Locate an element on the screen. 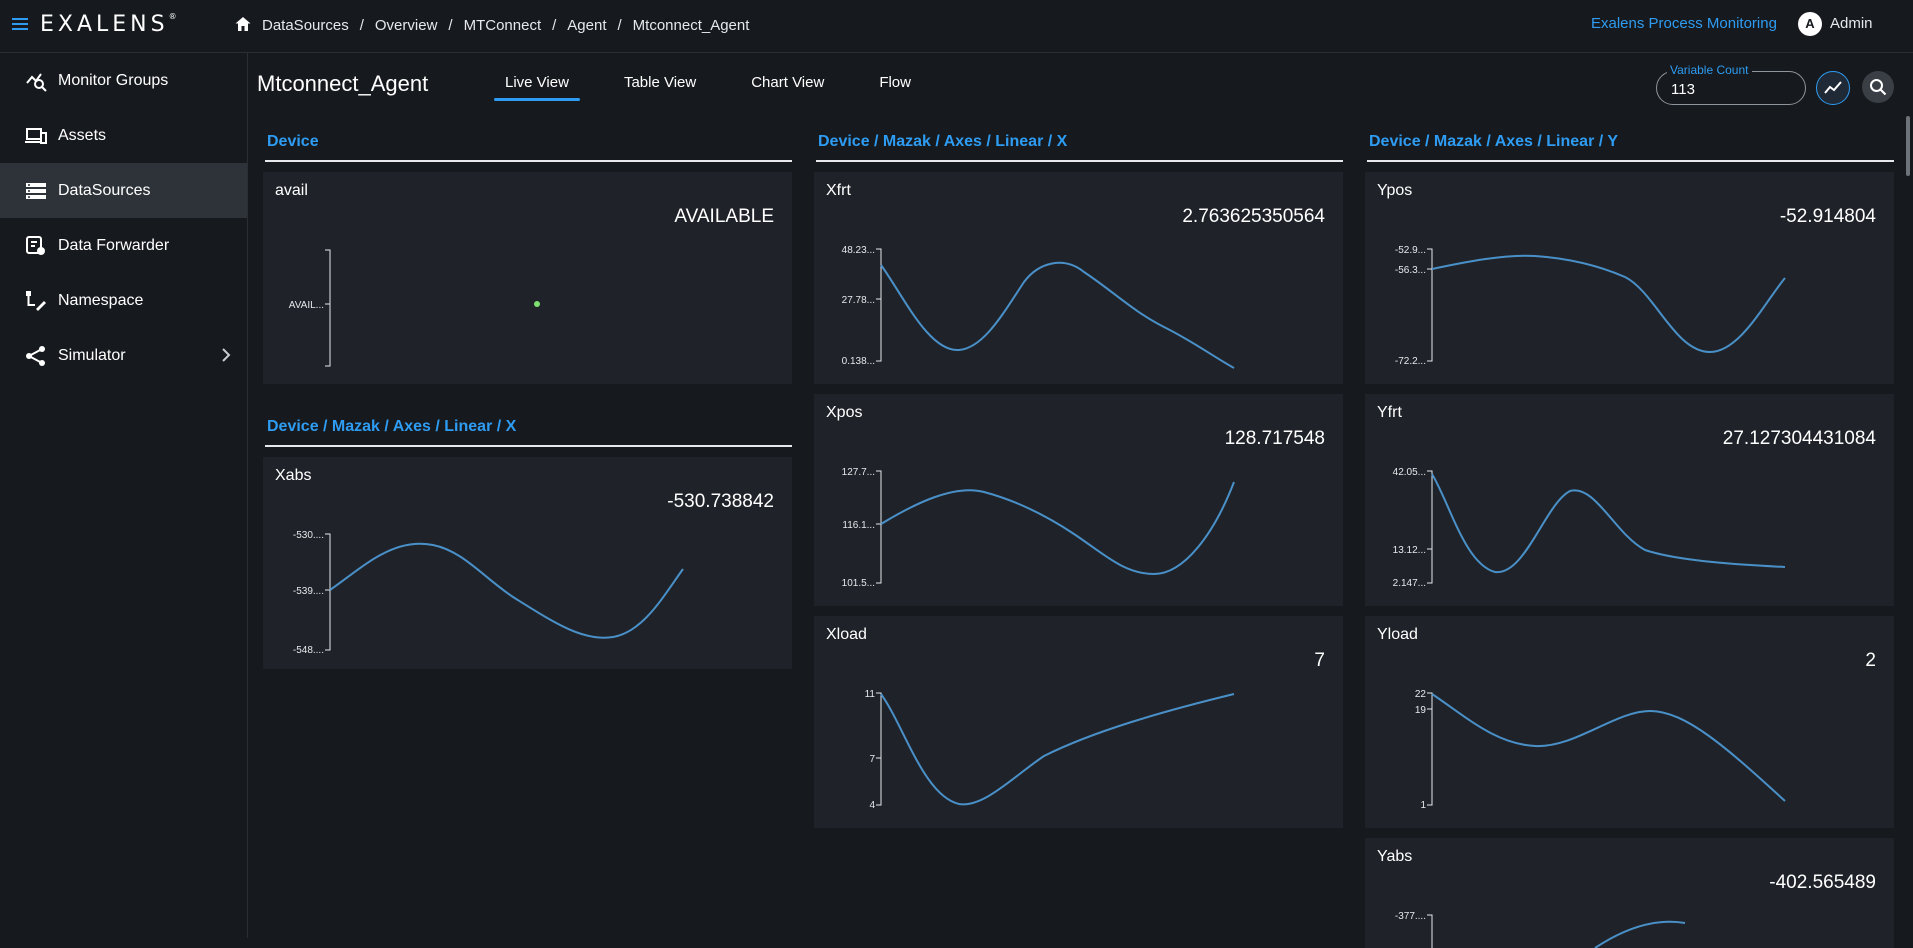 Image resolution: width=1913 pixels, height=948 pixels. variable-value: 2 is located at coordinates (1870, 660).